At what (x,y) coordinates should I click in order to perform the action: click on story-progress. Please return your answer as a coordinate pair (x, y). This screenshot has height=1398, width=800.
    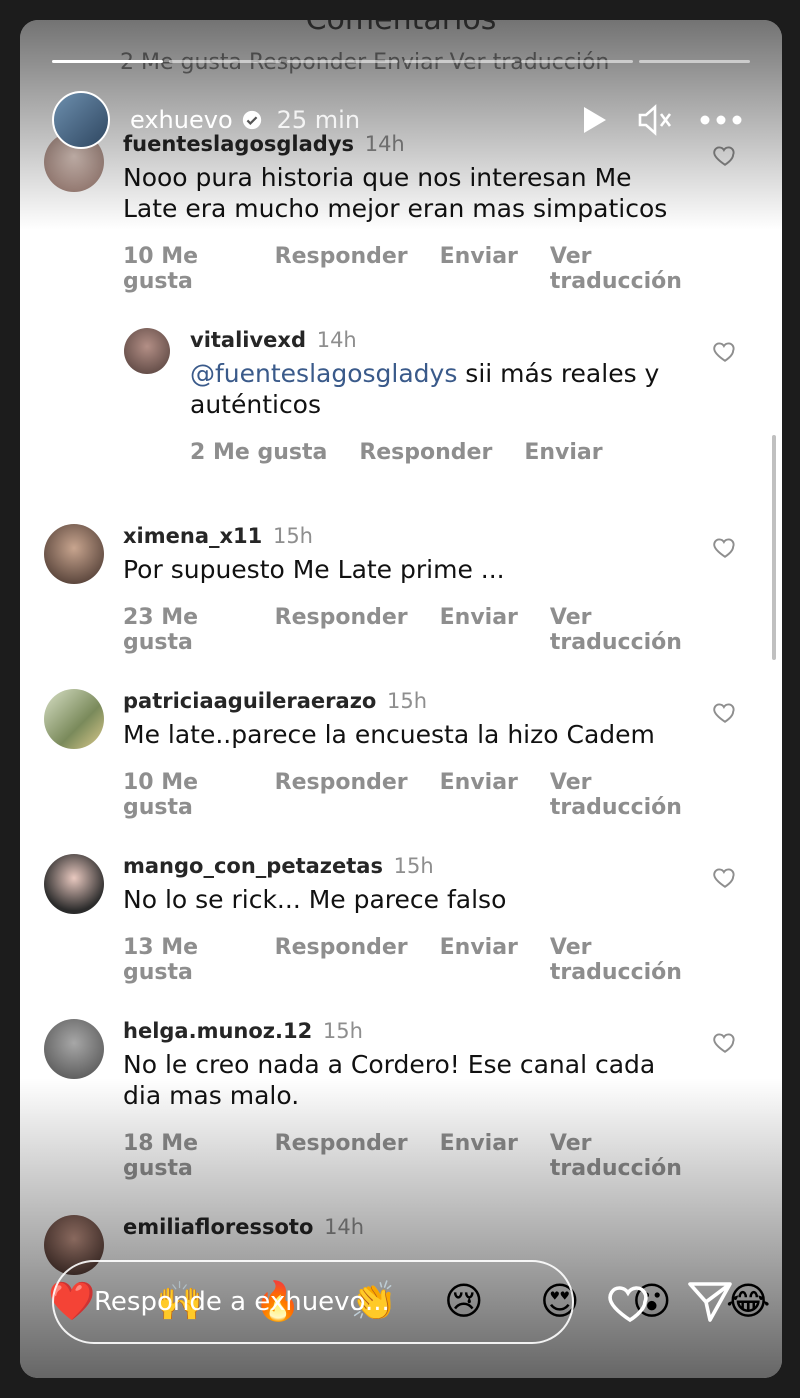
    Looking at the image, I should click on (401, 61).